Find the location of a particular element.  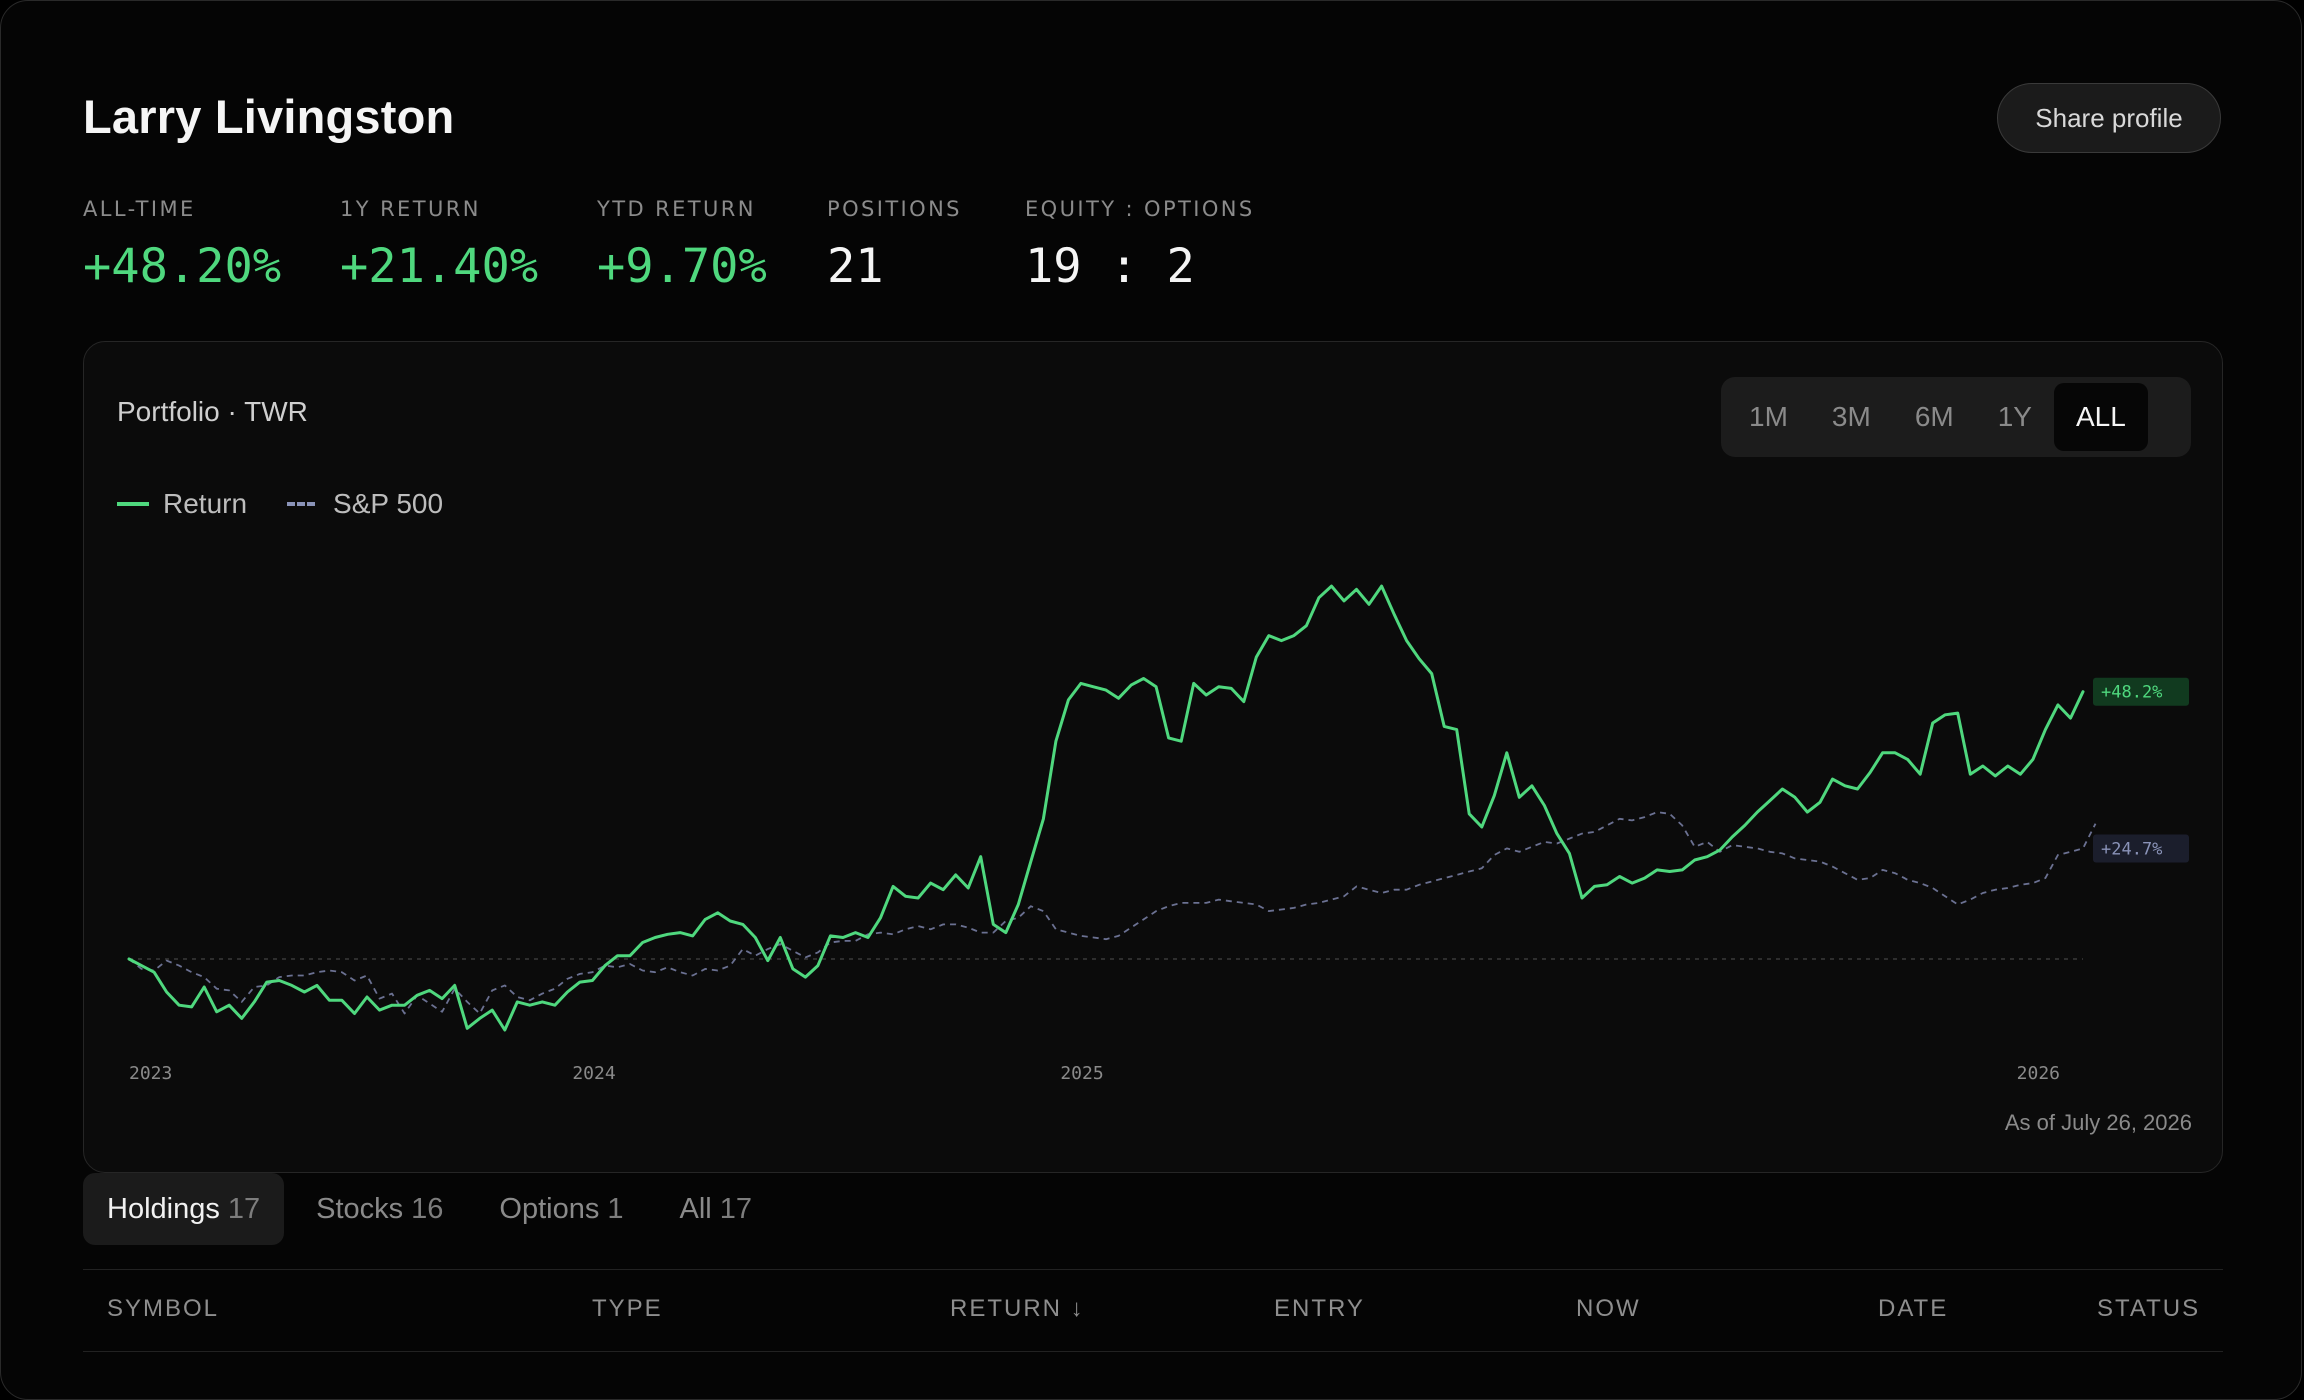

stat-positions: POSITIONS 21 is located at coordinates (894, 245).